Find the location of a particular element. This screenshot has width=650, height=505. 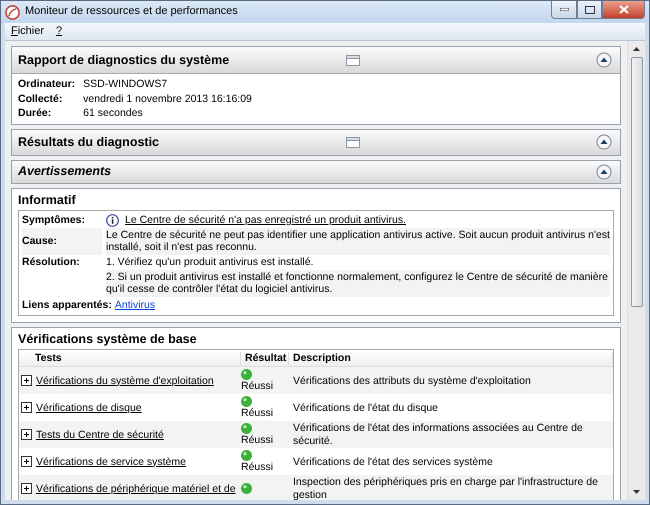

column-header: Description is located at coordinates (451, 358).